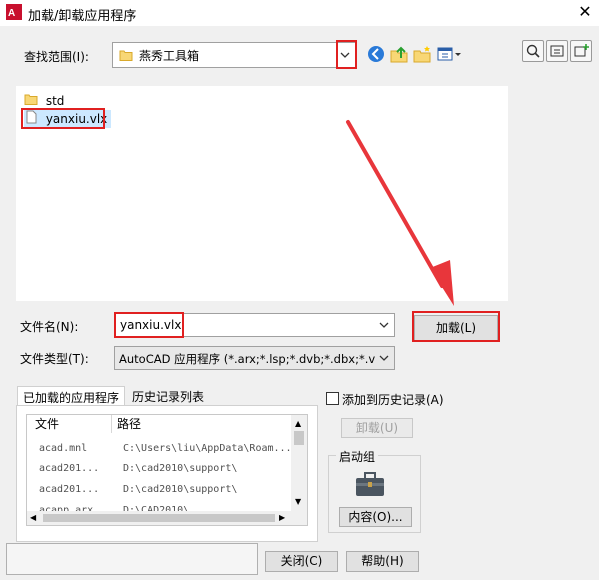 The width and height of the screenshot is (599, 580). I want to click on up-folder-icon, so click(400, 55).